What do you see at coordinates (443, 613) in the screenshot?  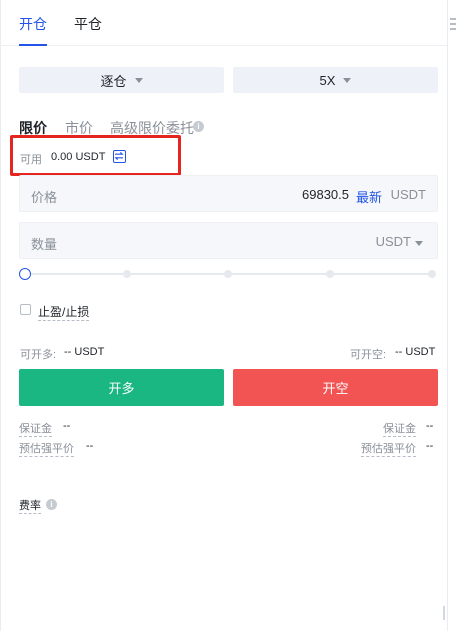 I see `resize-handle` at bounding box center [443, 613].